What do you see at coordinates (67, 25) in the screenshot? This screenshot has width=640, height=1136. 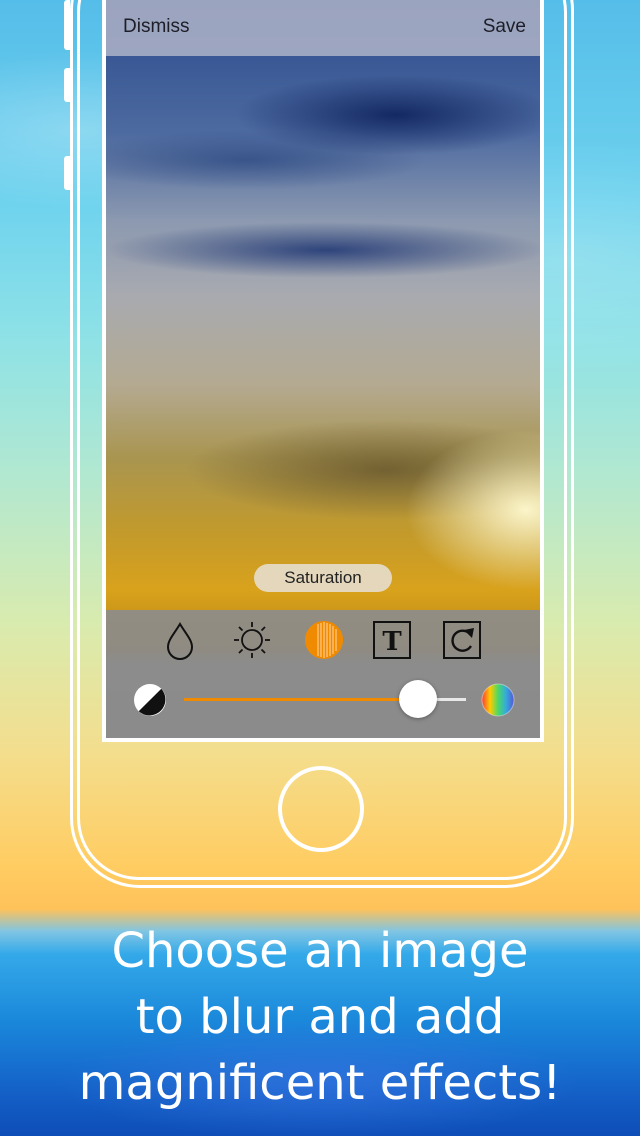 I see `side-button` at bounding box center [67, 25].